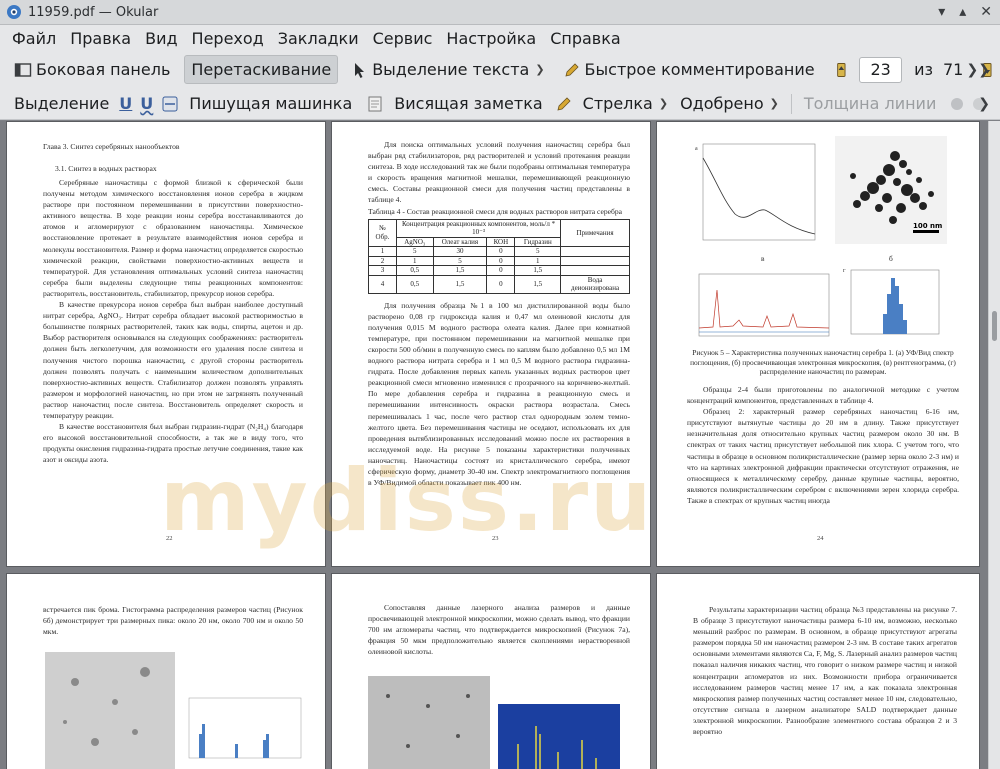  I want to click on table-cell: 3, so click(382, 270).